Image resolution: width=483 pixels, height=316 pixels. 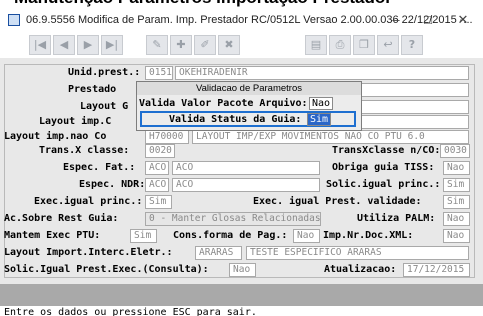 What do you see at coordinates (92, 89) in the screenshot?
I see `prestado-label: Prestado` at bounding box center [92, 89].